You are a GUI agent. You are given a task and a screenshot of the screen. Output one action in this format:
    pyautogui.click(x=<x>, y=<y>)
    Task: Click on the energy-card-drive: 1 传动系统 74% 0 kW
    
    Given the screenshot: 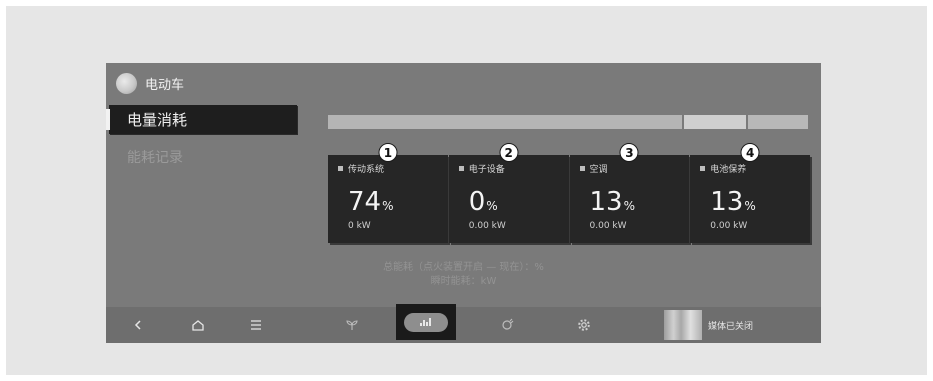 What is the action you would take?
    pyautogui.click(x=388, y=193)
    